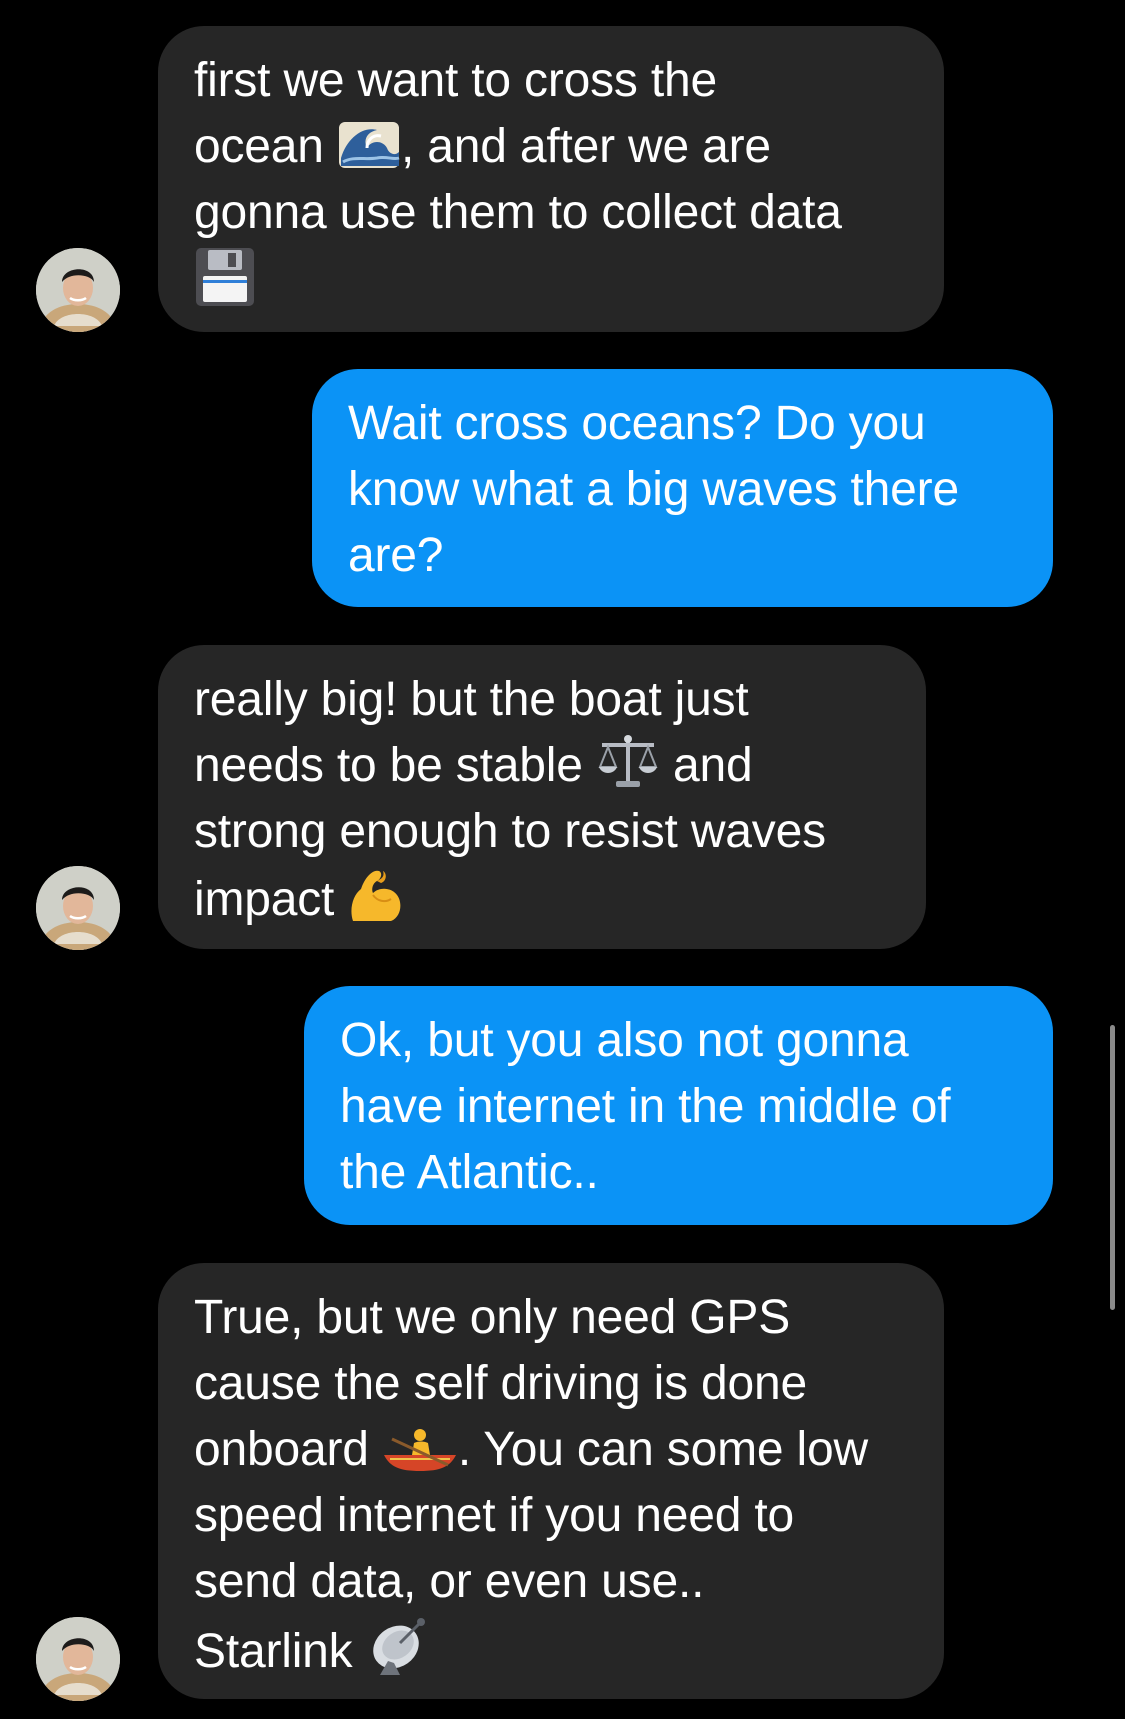 This screenshot has width=1125, height=1719. What do you see at coordinates (398, 1646) in the screenshot?
I see `satellite-antenna-emoji-icon` at bounding box center [398, 1646].